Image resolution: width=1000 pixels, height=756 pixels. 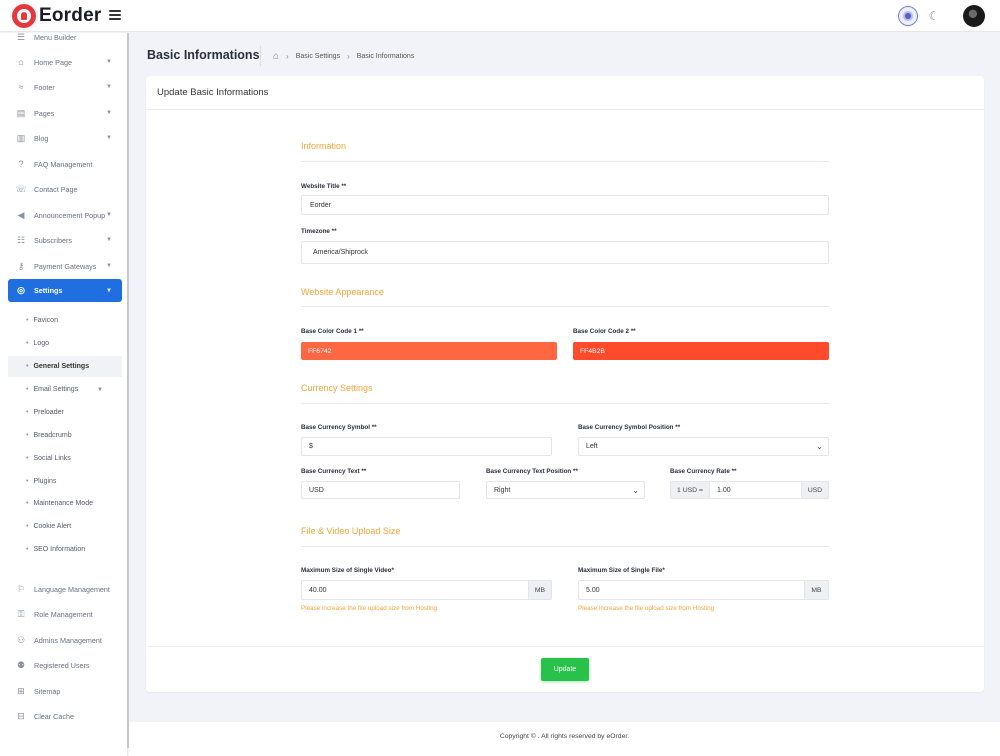 What do you see at coordinates (65, 481) in the screenshot?
I see `sidebar-subitem-plugins: • Plugins` at bounding box center [65, 481].